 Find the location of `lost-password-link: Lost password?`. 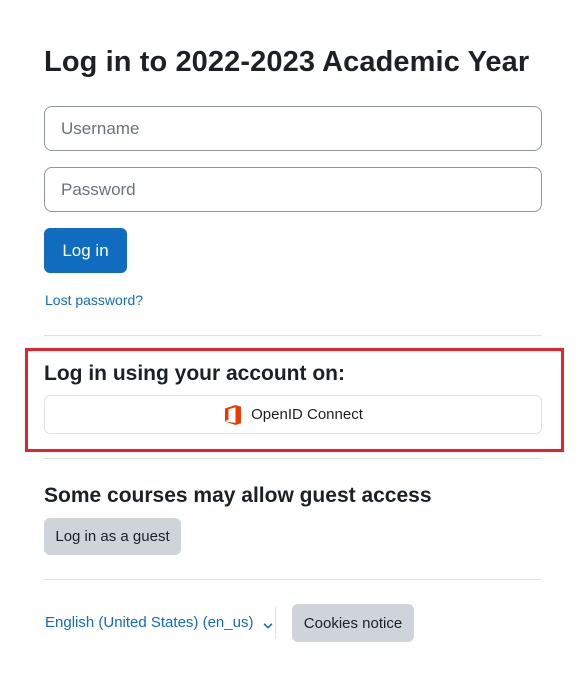

lost-password-link: Lost password? is located at coordinates (94, 300).